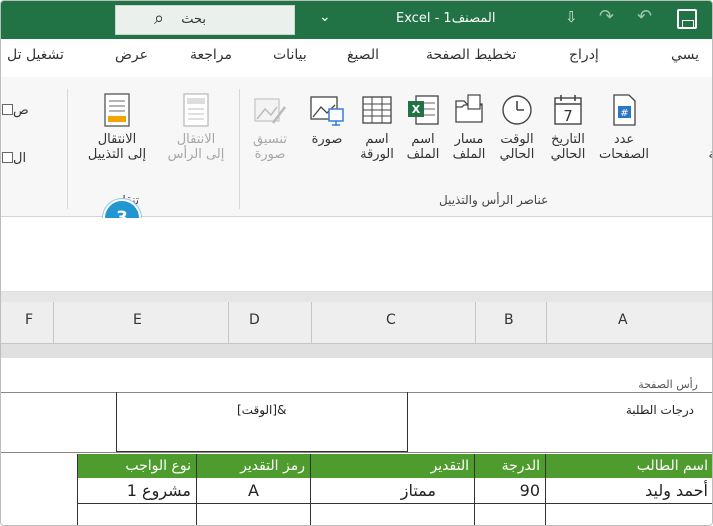 This screenshot has width=713, height=526. What do you see at coordinates (568, 110) in the screenshot?
I see `calendar-icon: 7` at bounding box center [568, 110].